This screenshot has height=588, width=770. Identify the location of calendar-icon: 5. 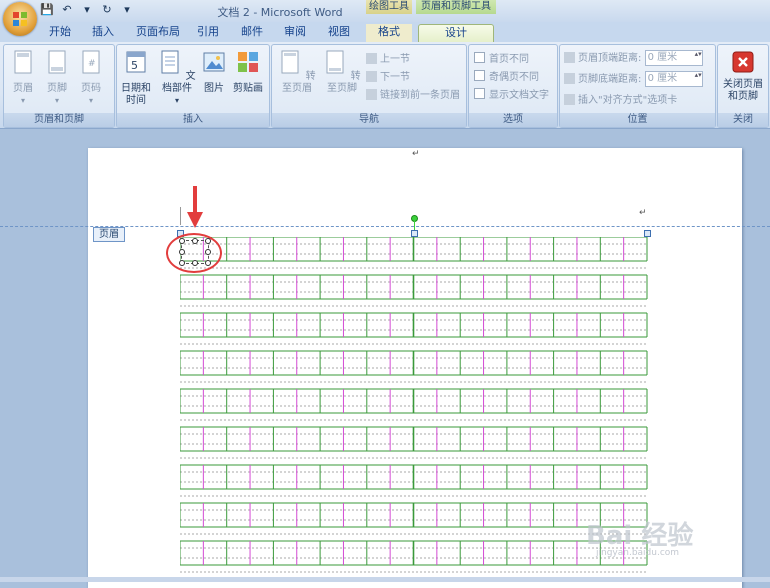
(136, 62).